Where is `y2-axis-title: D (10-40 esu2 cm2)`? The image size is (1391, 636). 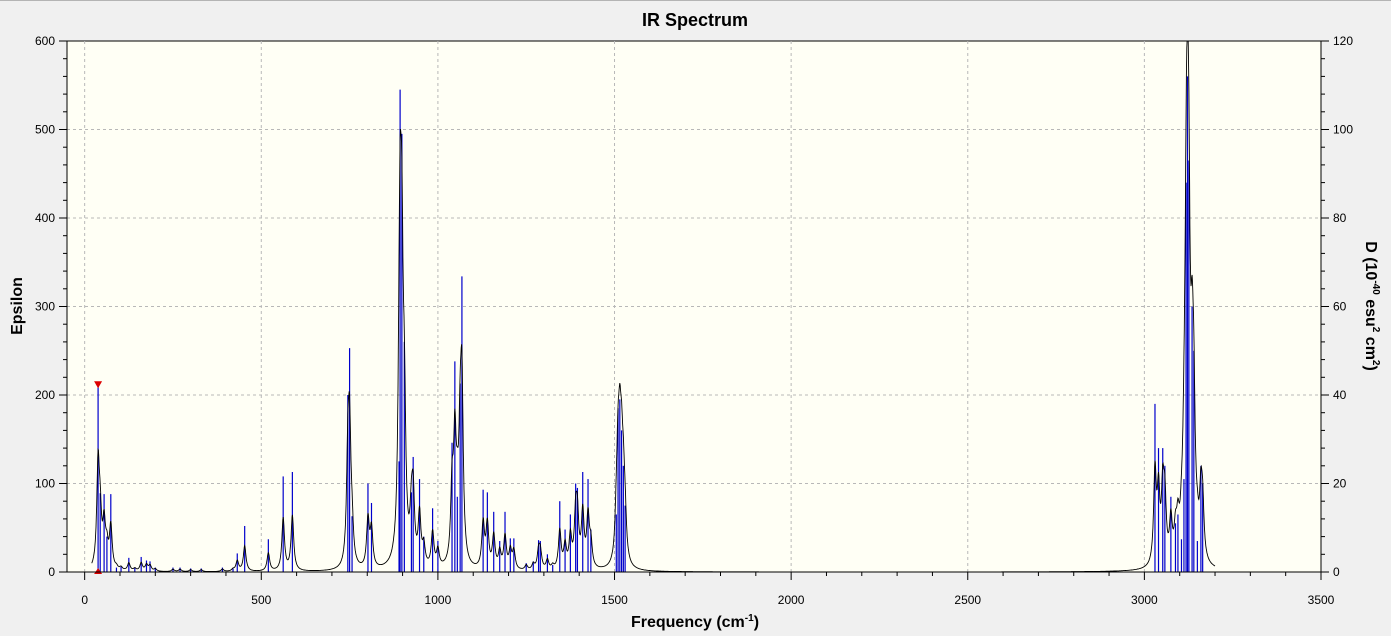 y2-axis-title: D (10-40 esu2 cm2) is located at coordinates (1371, 306).